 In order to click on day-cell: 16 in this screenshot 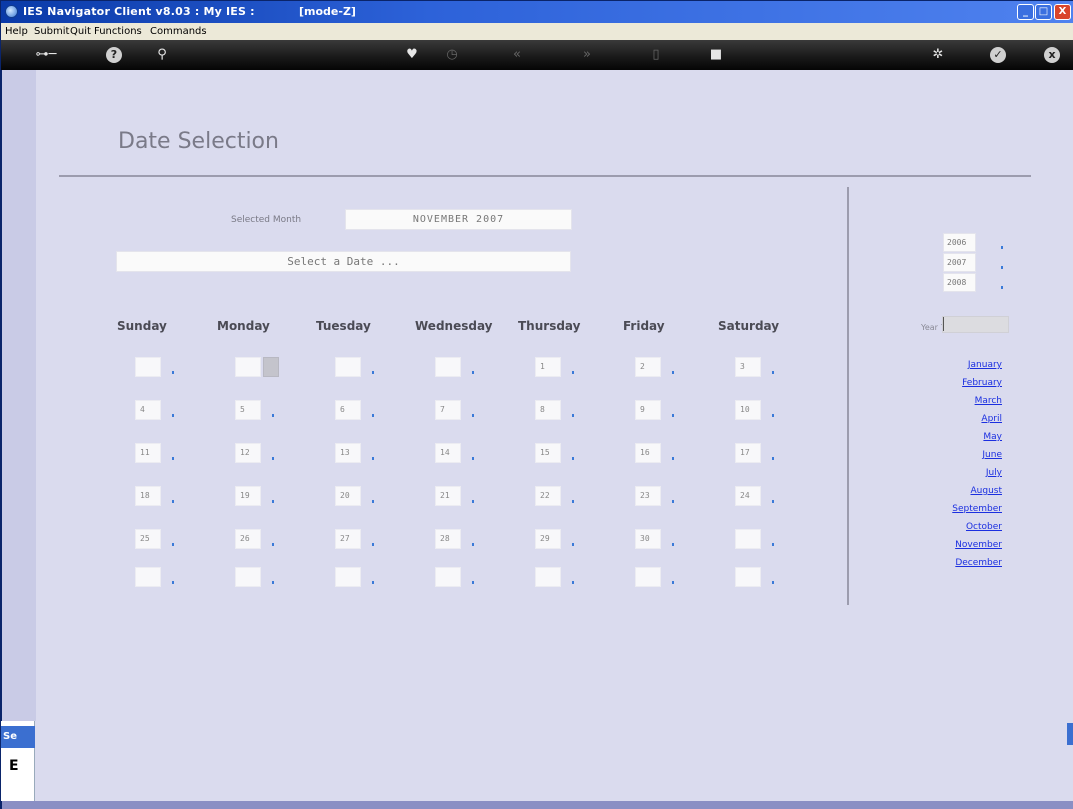, I will do `click(648, 453)`.